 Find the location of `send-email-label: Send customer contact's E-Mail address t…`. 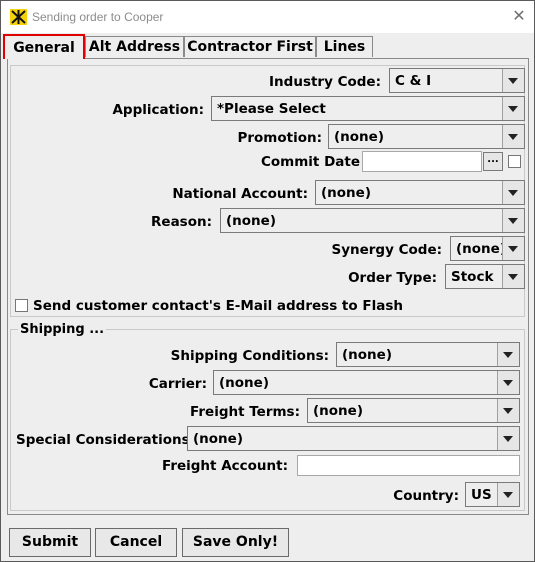

send-email-label: Send customer contact's E-Mail address t… is located at coordinates (218, 306).